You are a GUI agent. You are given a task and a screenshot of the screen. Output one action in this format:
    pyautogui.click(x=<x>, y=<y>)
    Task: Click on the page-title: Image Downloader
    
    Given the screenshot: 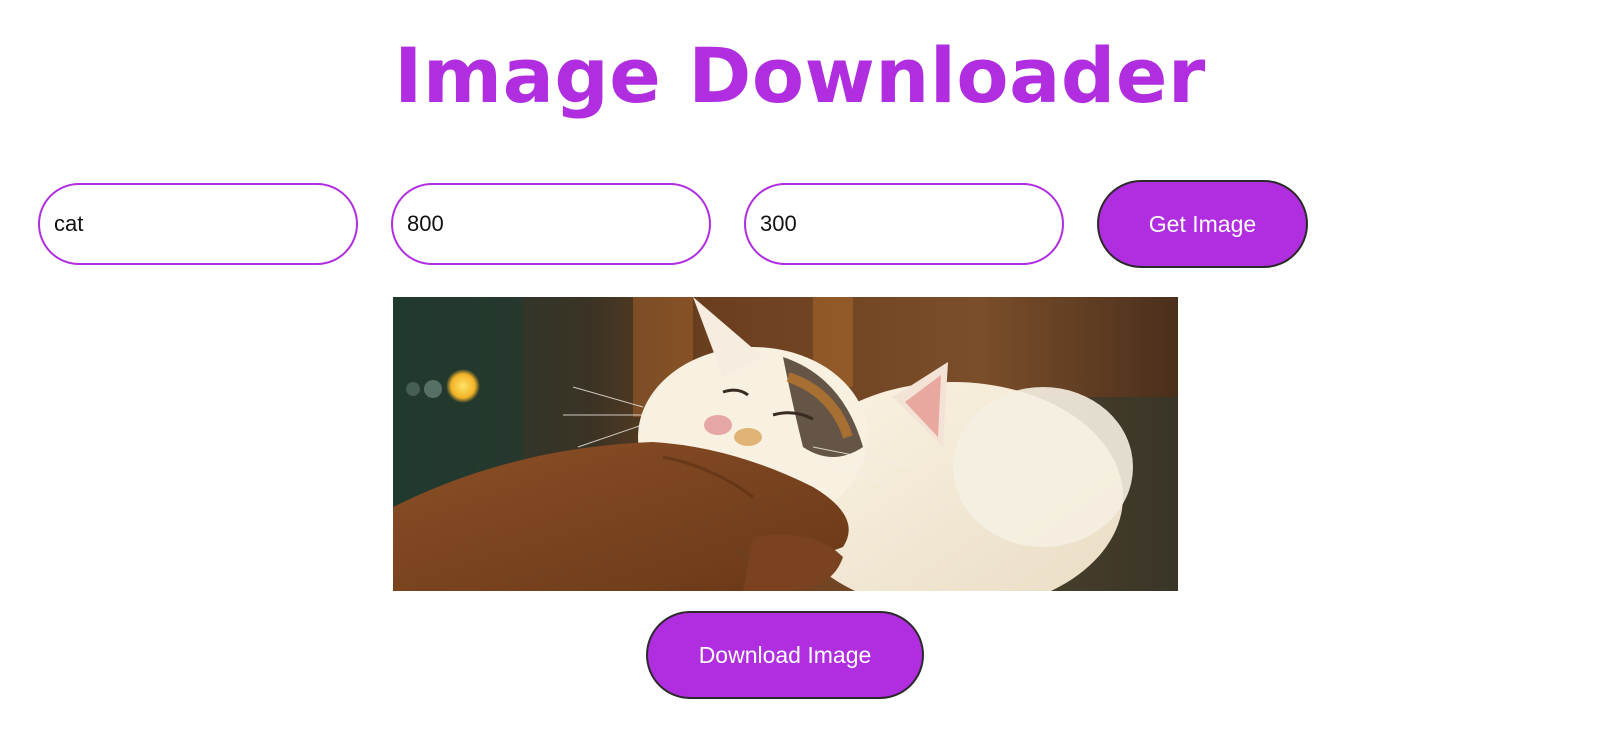 What is the action you would take?
    pyautogui.click(x=800, y=75)
    